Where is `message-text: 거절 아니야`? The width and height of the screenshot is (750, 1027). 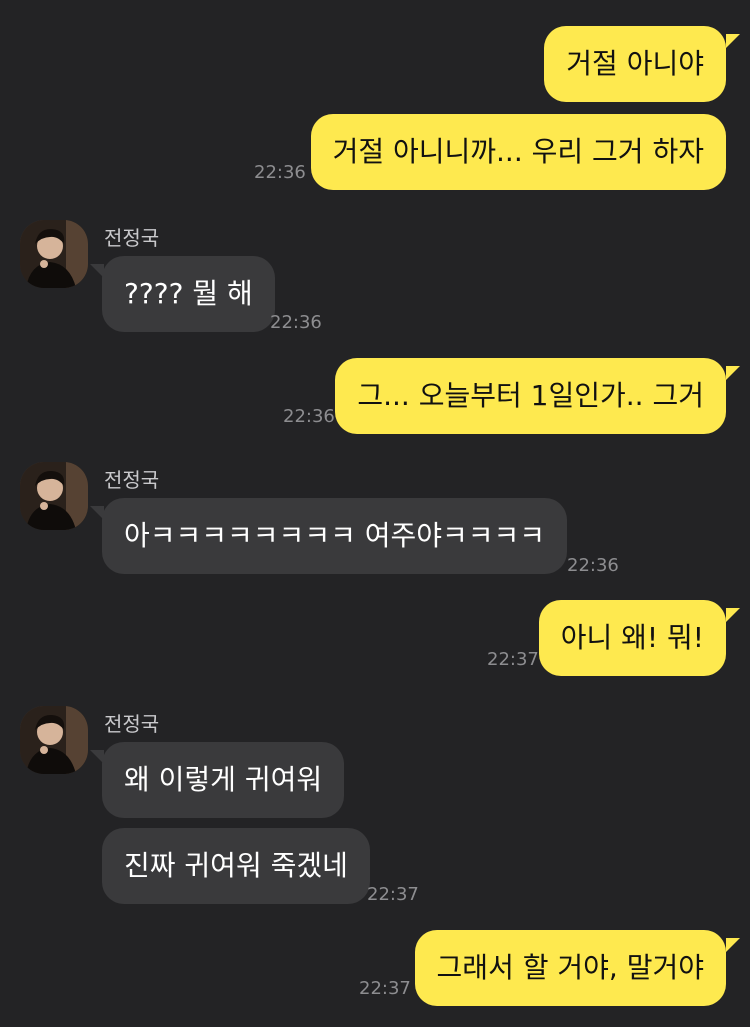 message-text: 거절 아니야 is located at coordinates (635, 63).